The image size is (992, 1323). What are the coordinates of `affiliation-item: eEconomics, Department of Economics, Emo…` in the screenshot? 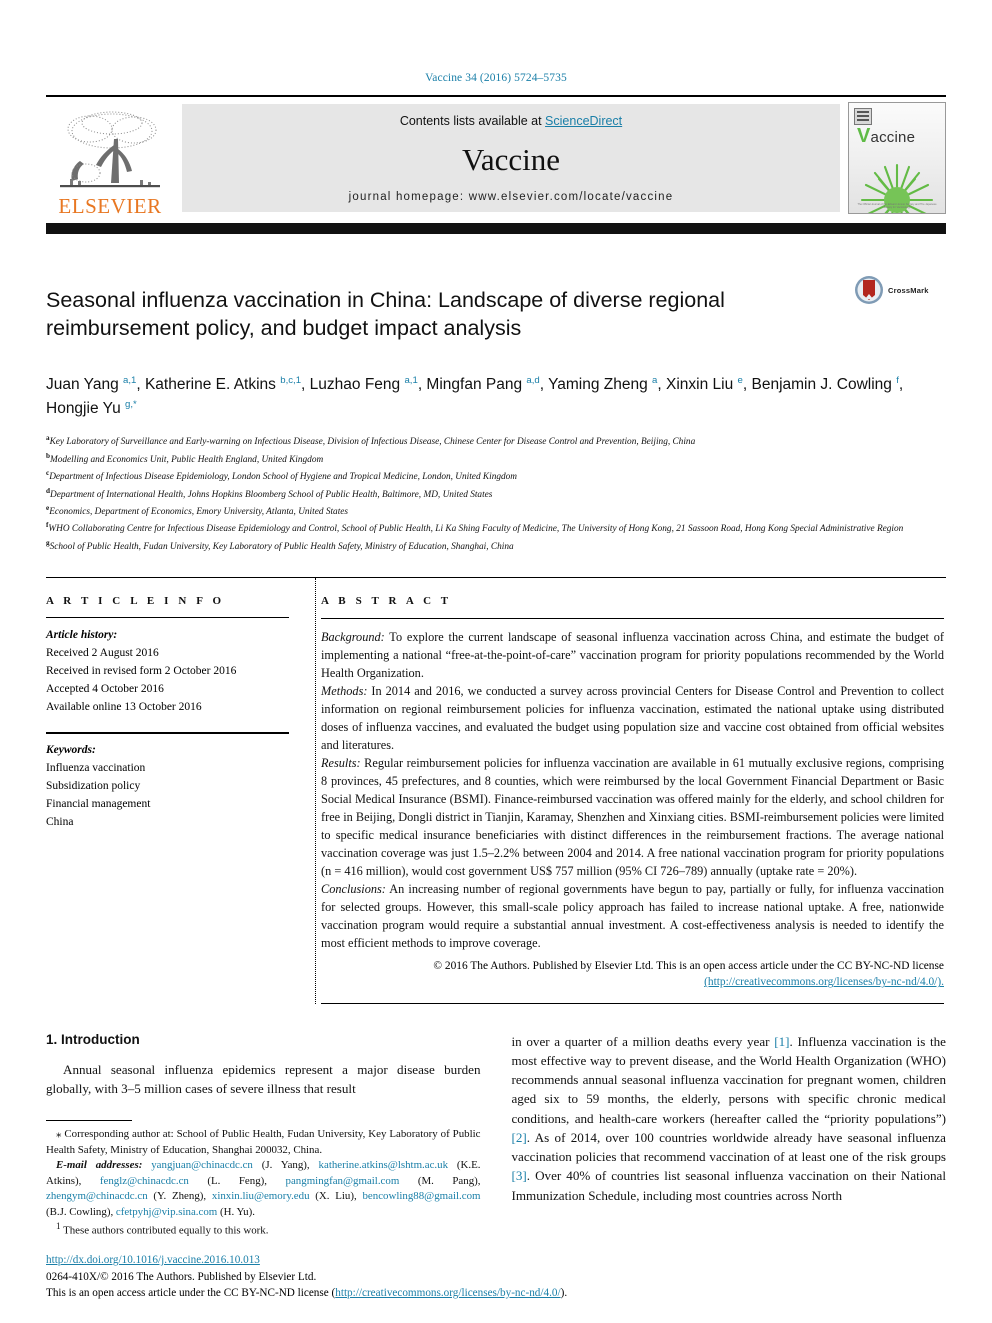 It's located at (496, 511).